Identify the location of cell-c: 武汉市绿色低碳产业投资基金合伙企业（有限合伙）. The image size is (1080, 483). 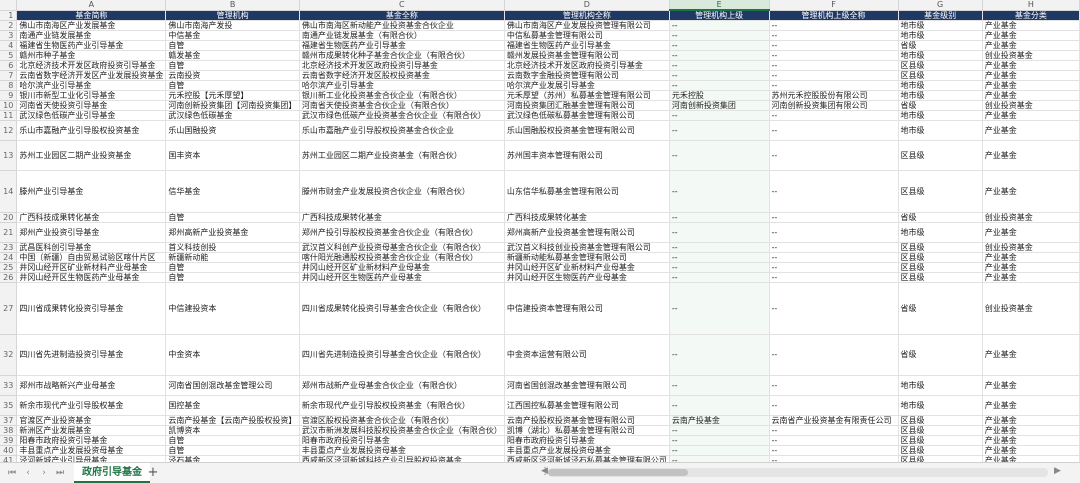
(402, 115).